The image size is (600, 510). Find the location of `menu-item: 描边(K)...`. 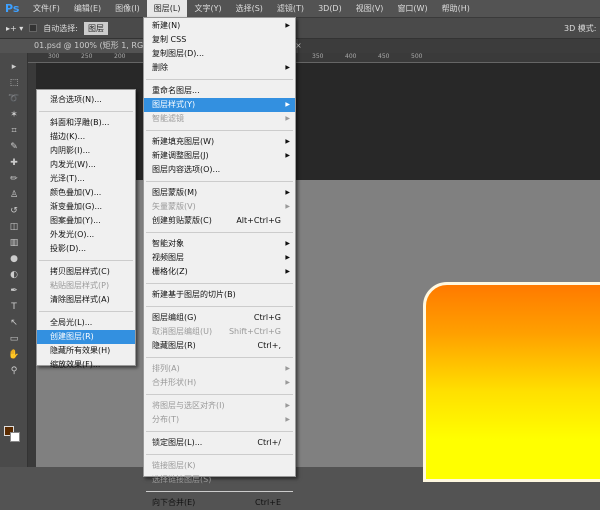

menu-item: 描边(K)... is located at coordinates (86, 137).